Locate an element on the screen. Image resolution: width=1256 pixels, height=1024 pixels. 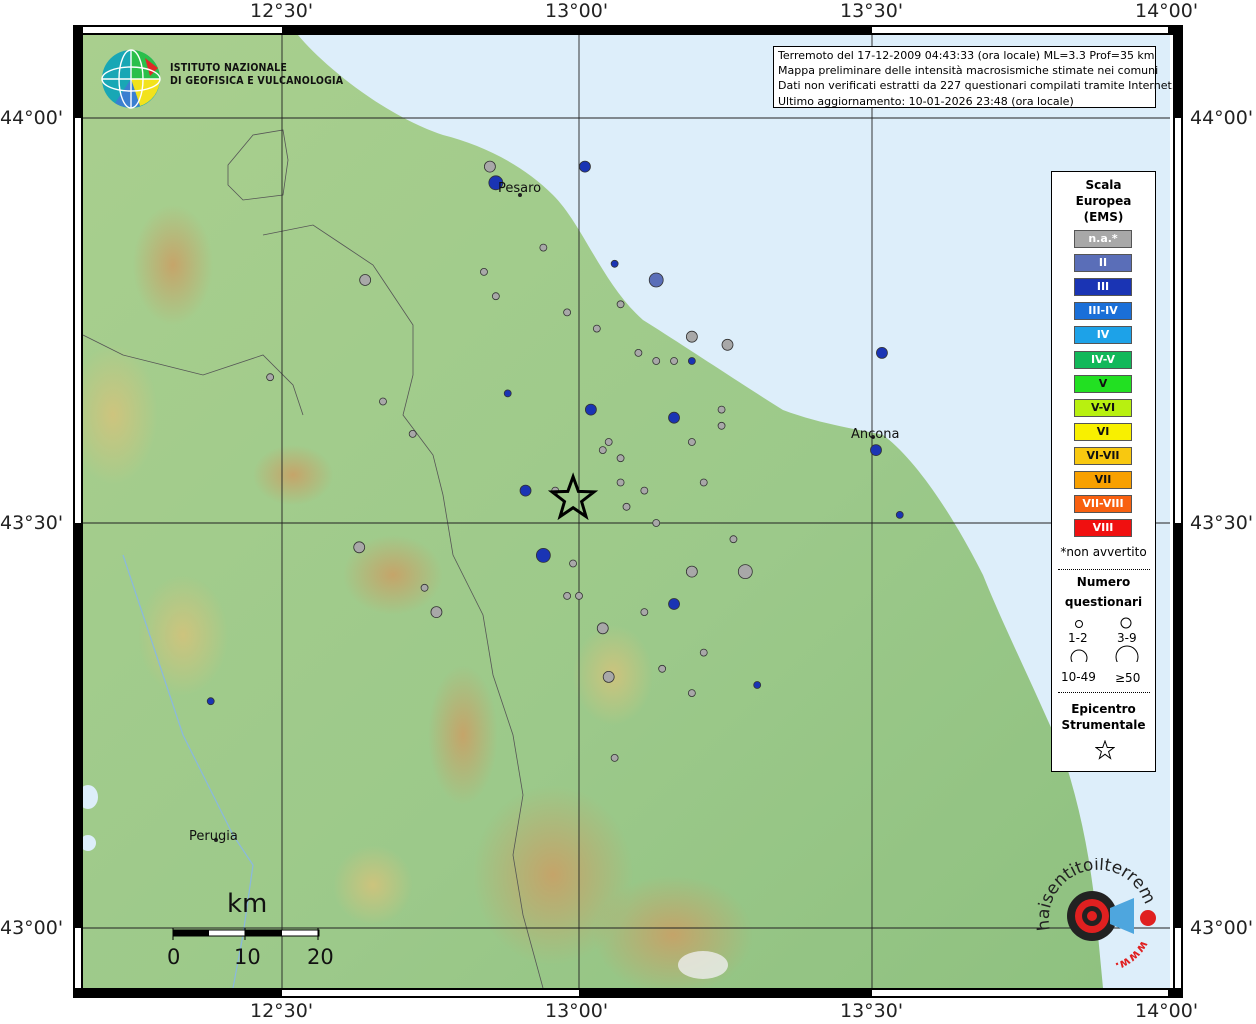
tick-left-1: 44°00' is located at coordinates (32, 118).